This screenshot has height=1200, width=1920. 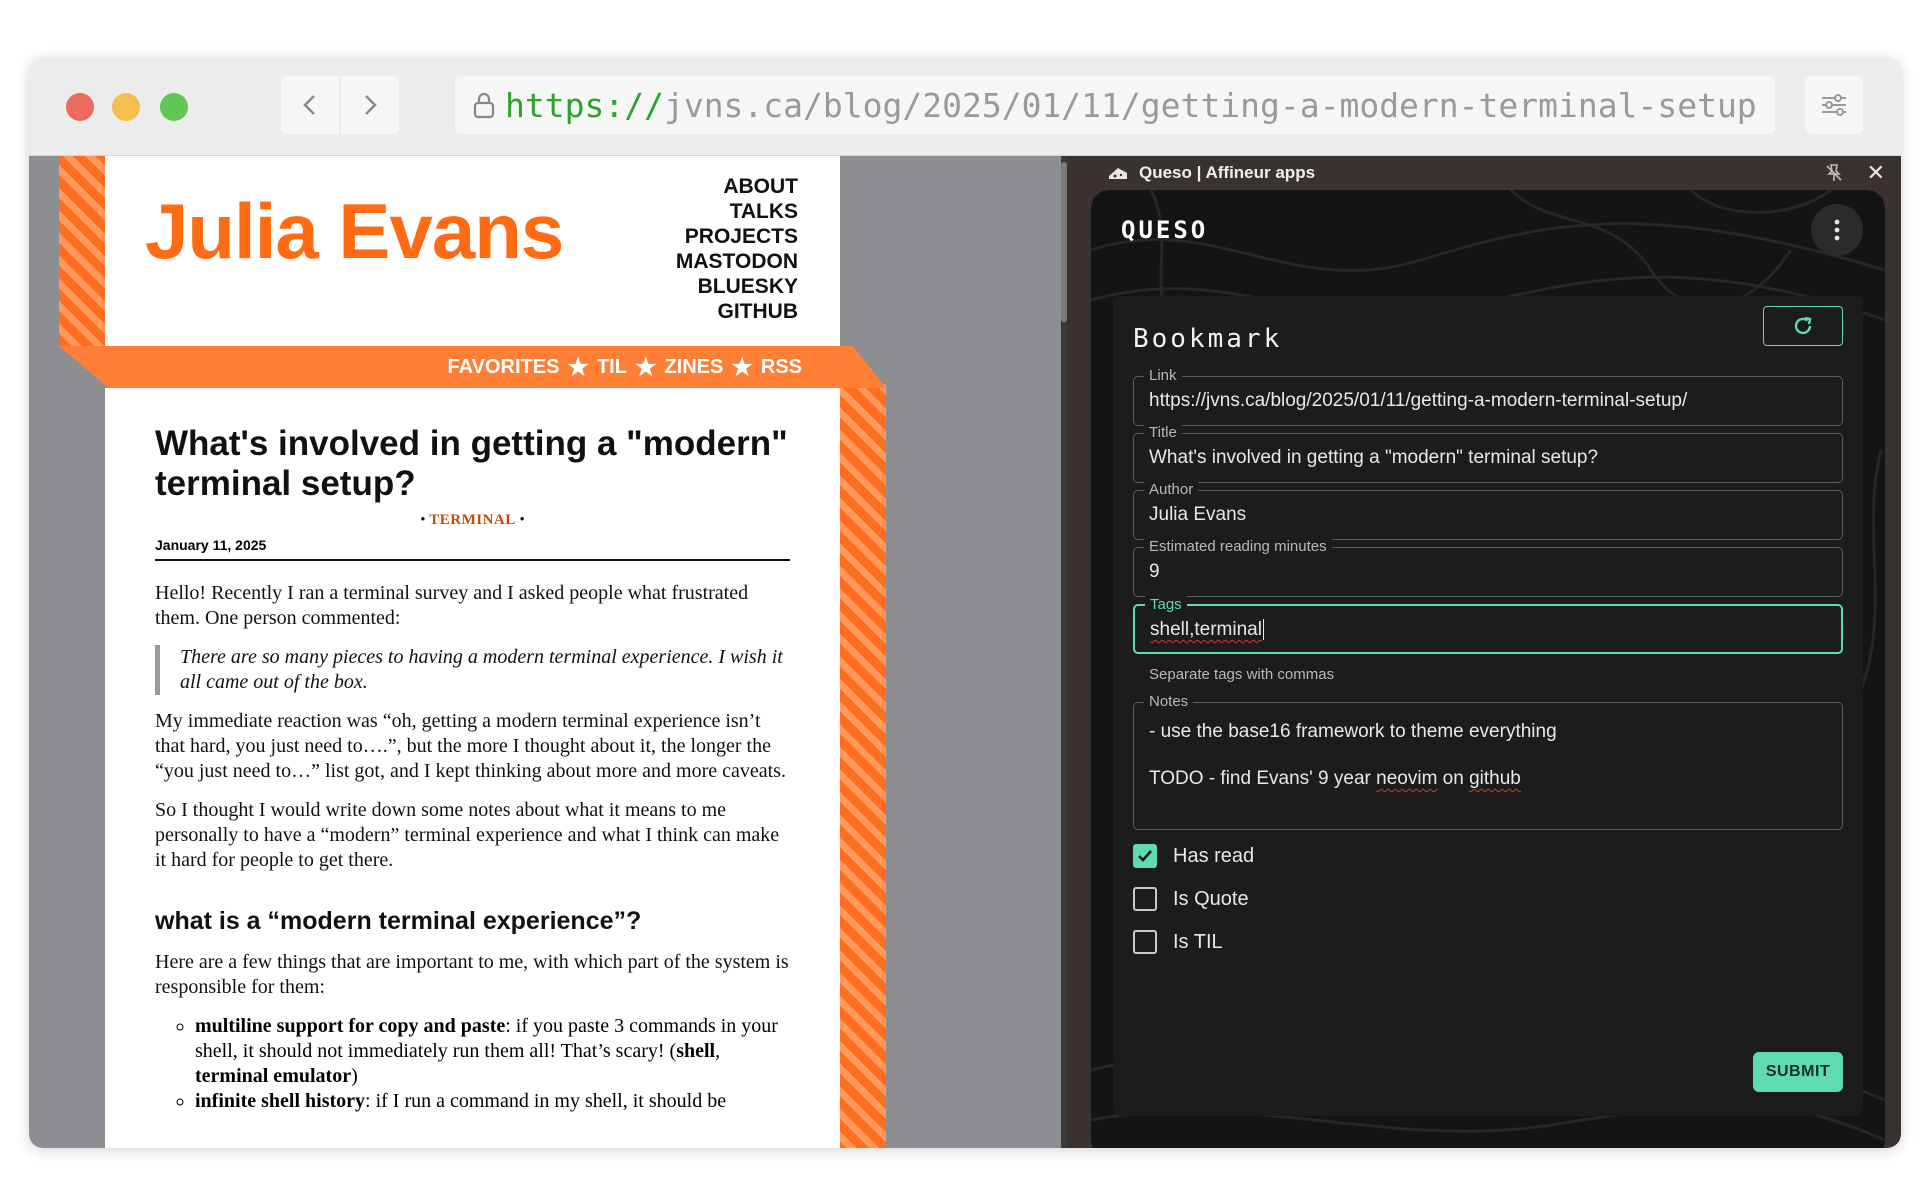 I want to click on zoom-window-button, so click(x=174, y=107).